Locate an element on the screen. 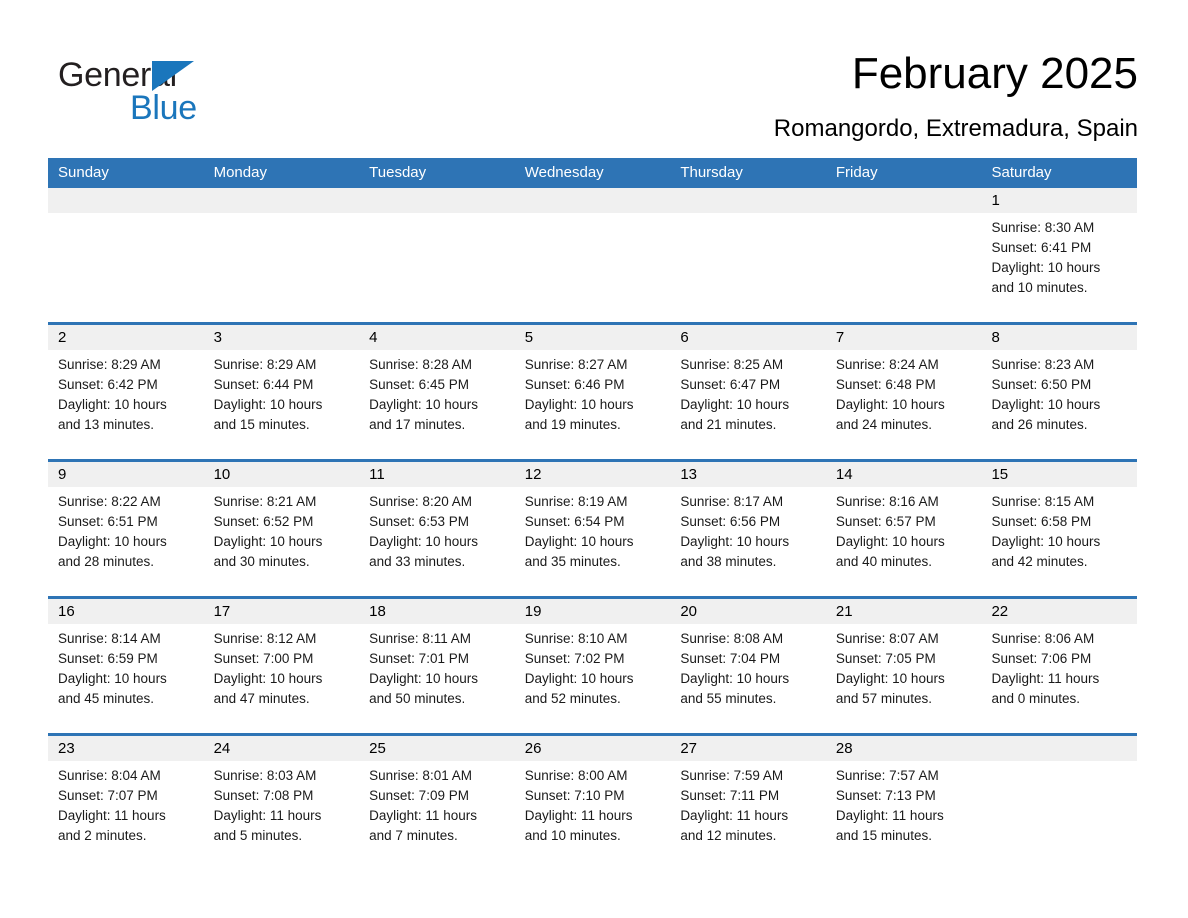  day-number: 16 is located at coordinates (66, 611).